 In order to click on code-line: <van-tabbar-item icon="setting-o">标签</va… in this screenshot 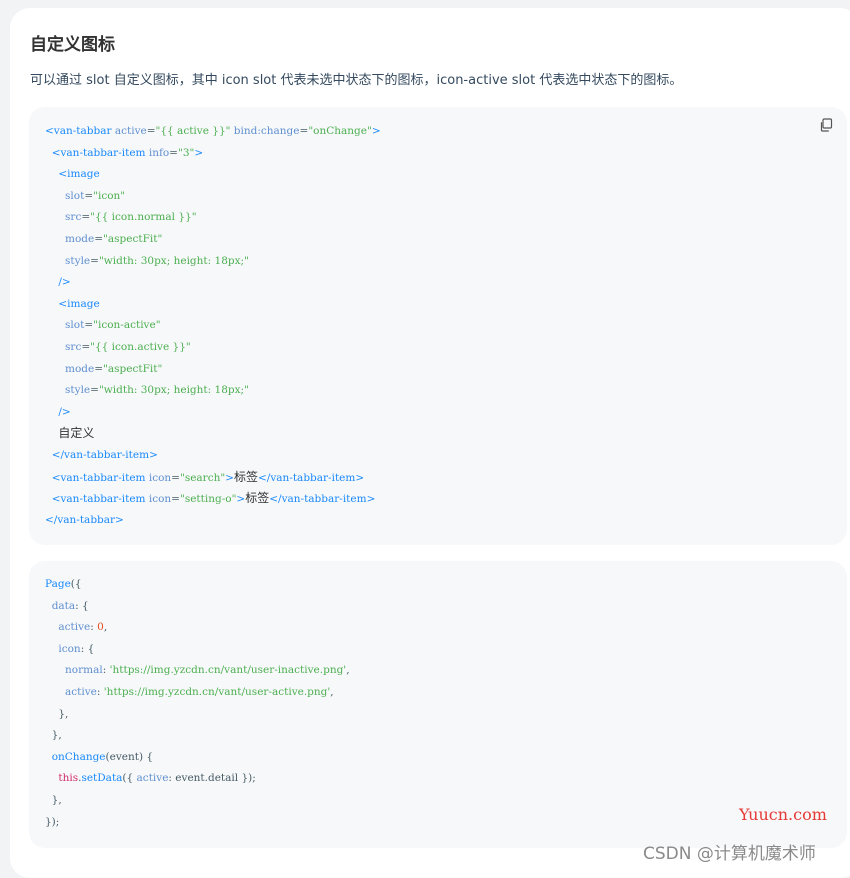, I will do `click(213, 499)`.